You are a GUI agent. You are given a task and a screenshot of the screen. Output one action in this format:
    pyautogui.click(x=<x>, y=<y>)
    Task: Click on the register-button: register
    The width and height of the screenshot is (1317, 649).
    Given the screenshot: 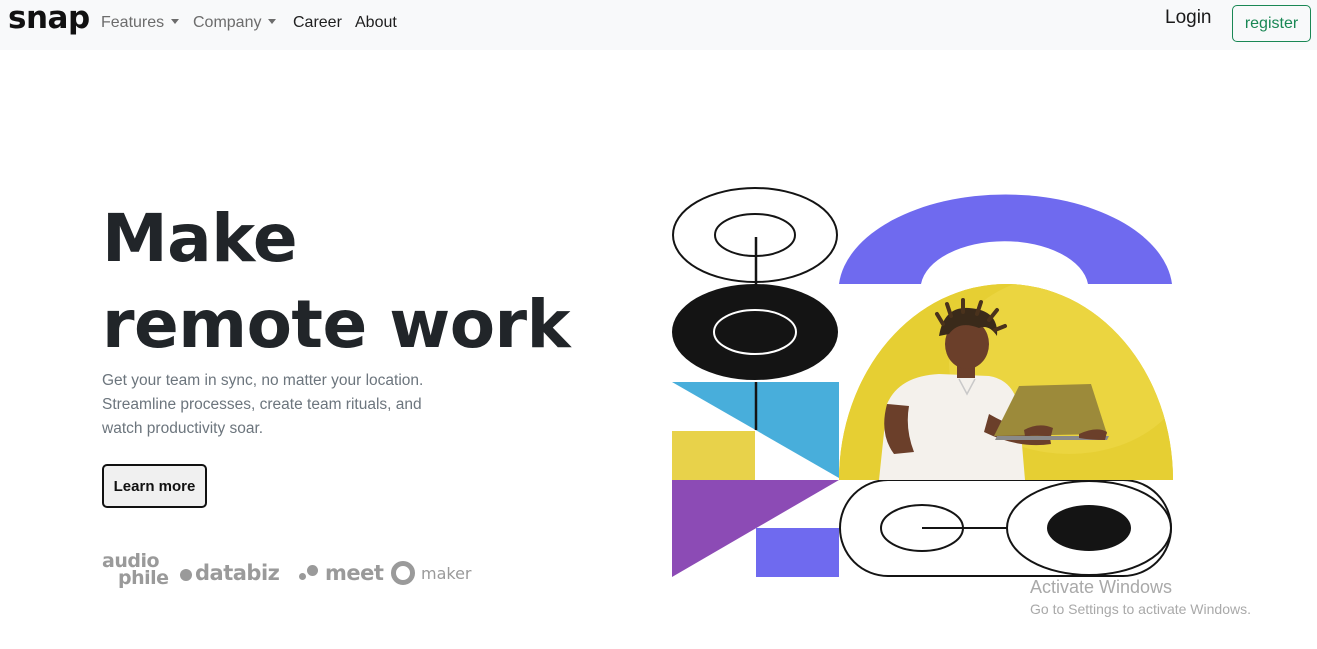 What is the action you would take?
    pyautogui.click(x=1271, y=23)
    